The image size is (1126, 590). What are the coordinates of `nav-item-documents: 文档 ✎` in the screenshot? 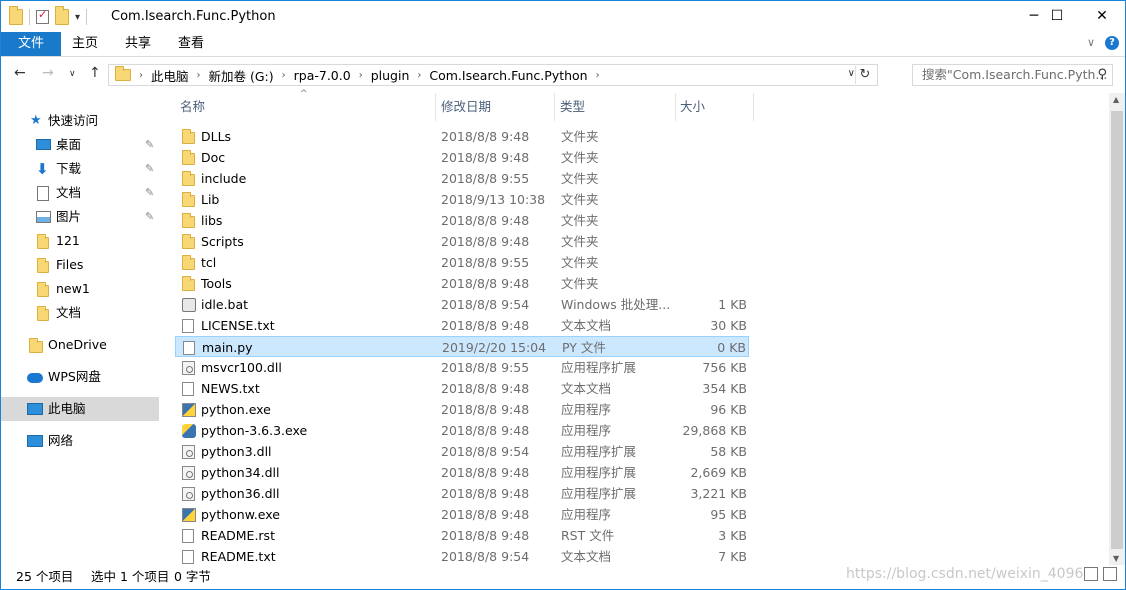 It's located at (80, 193).